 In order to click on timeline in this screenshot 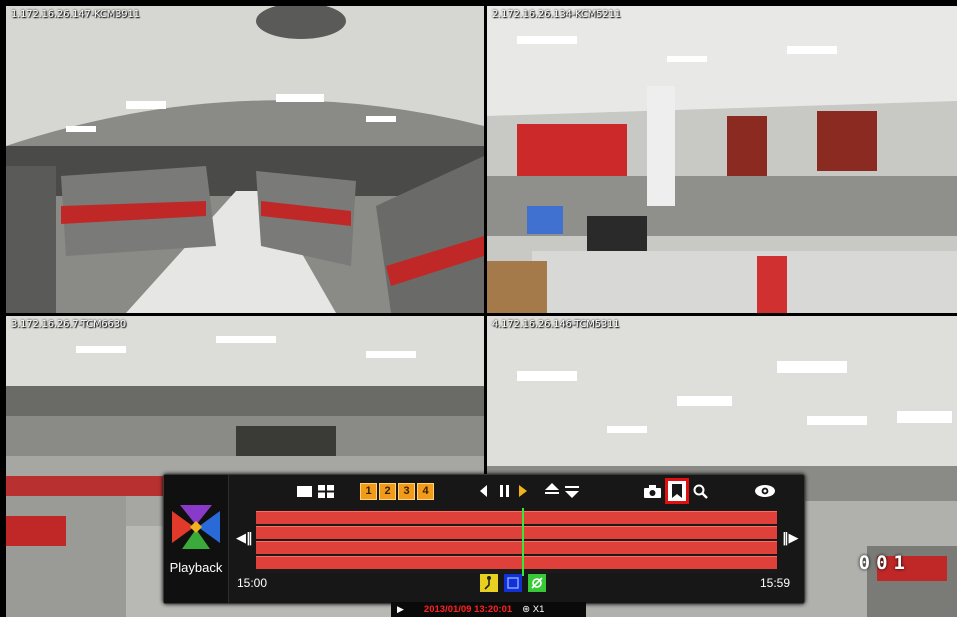, I will do `click(516, 542)`.